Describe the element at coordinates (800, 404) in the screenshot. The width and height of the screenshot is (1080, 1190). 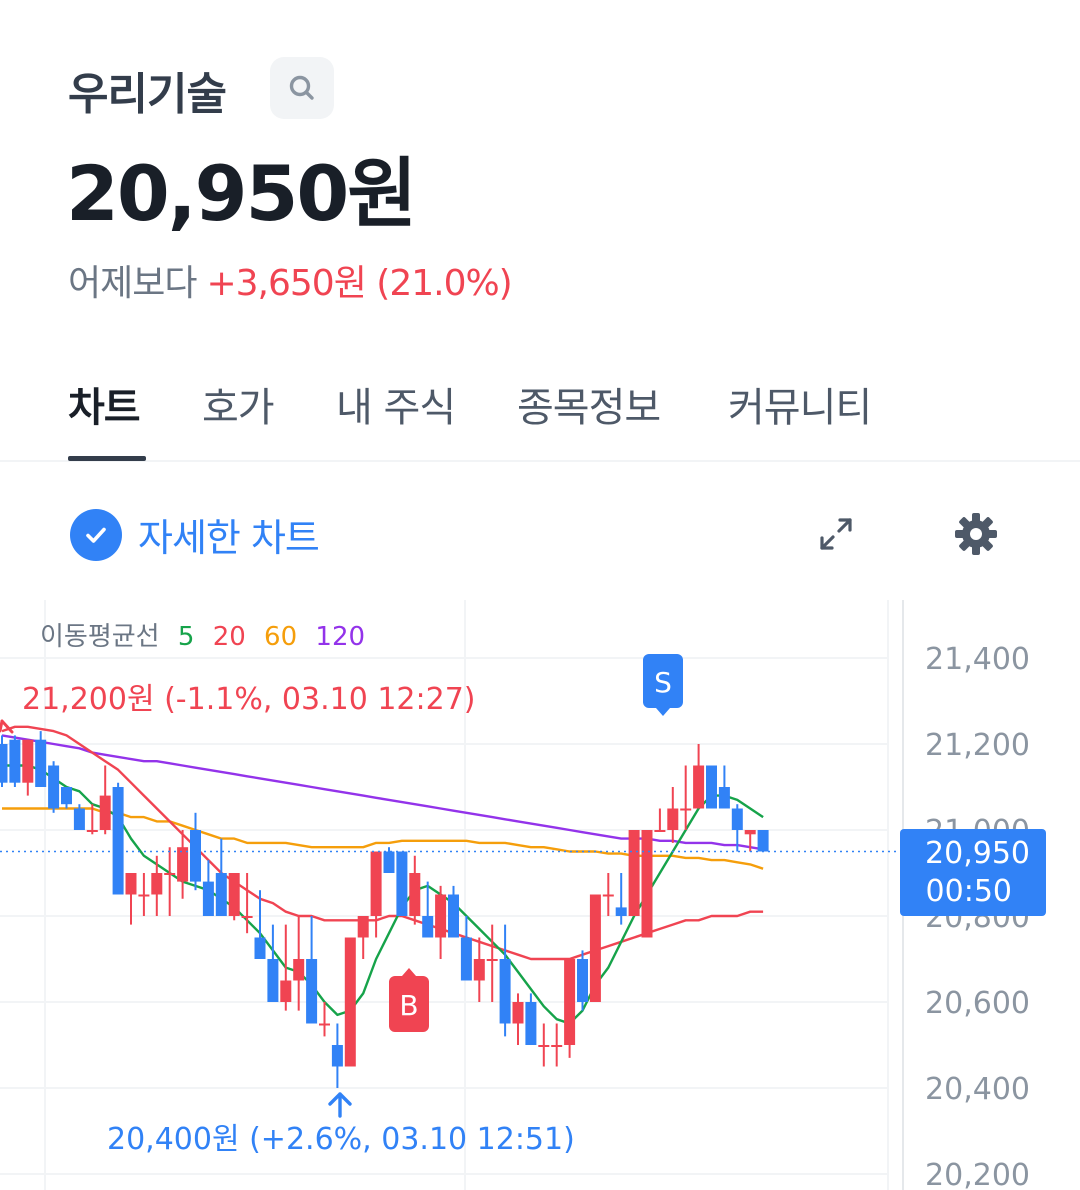
I see `tab-community: 커뮤니티` at that location.